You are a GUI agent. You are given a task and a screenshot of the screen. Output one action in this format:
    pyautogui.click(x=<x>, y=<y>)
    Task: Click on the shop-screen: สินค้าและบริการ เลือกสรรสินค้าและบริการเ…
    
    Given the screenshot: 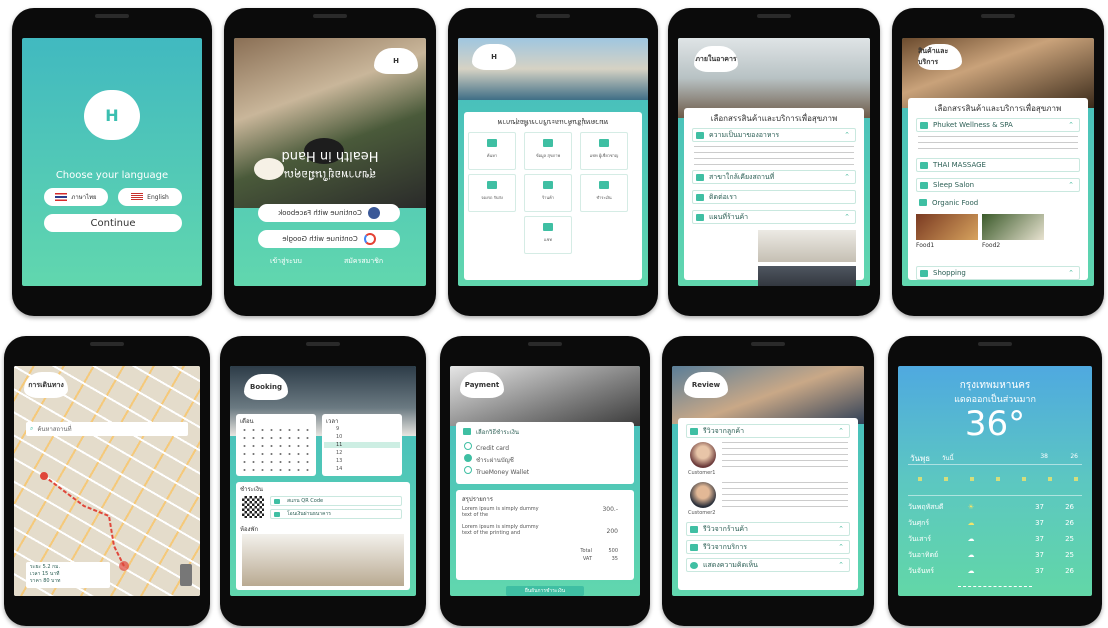 What is the action you would take?
    pyautogui.click(x=998, y=162)
    